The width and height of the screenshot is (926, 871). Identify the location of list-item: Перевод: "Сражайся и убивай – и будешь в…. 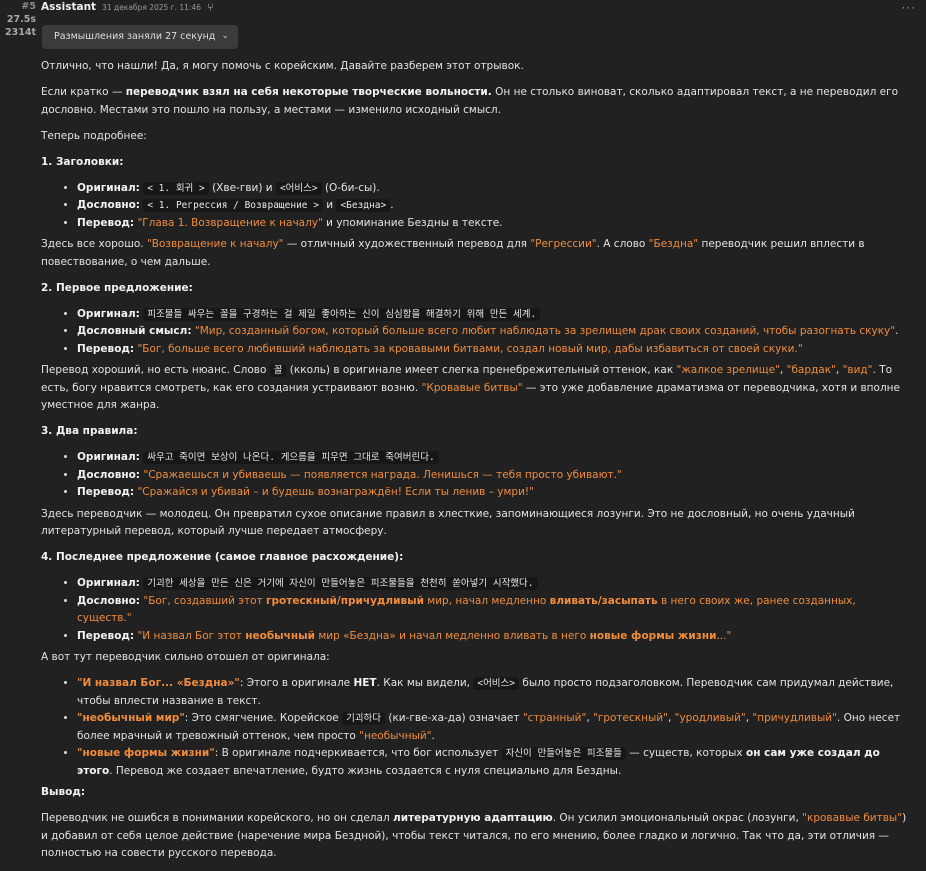
(494, 493).